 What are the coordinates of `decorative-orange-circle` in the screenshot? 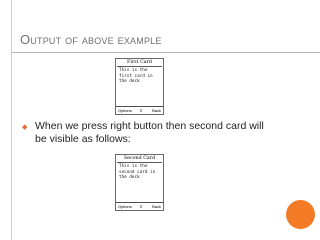 It's located at (300, 214).